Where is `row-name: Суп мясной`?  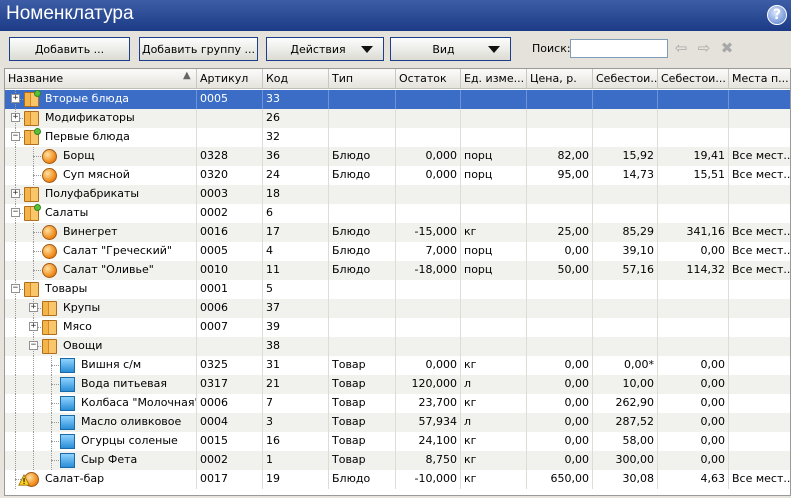 row-name: Суп мясной is located at coordinates (96, 174).